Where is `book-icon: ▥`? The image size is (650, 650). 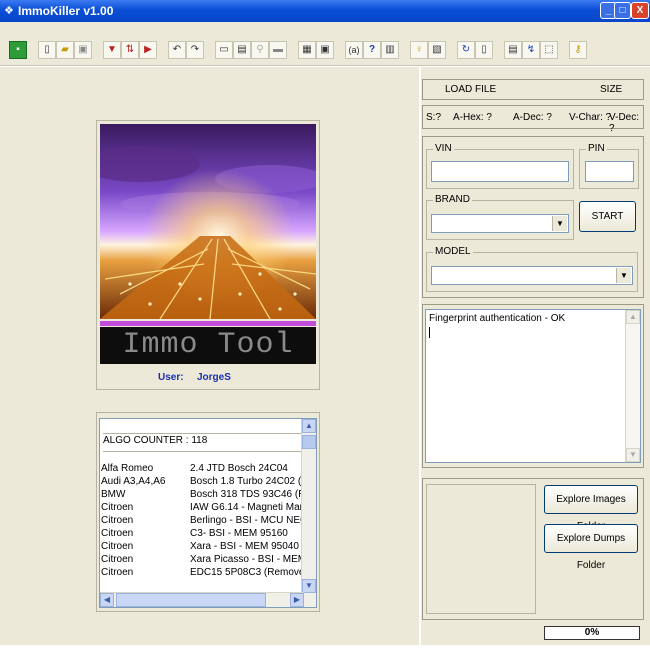
book-icon: ▥ is located at coordinates (390, 50).